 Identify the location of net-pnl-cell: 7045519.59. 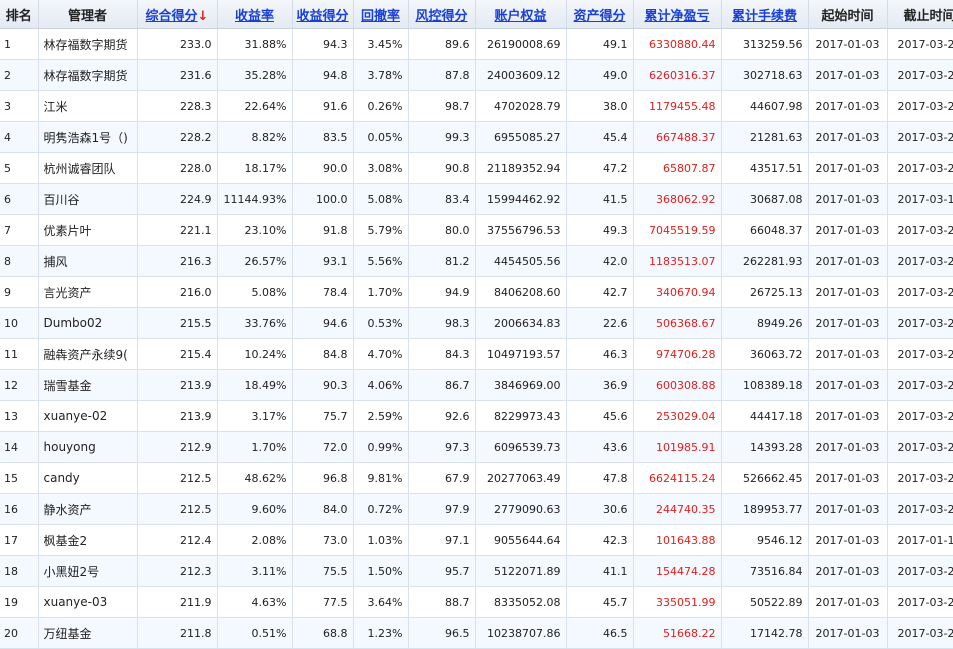
(677, 230).